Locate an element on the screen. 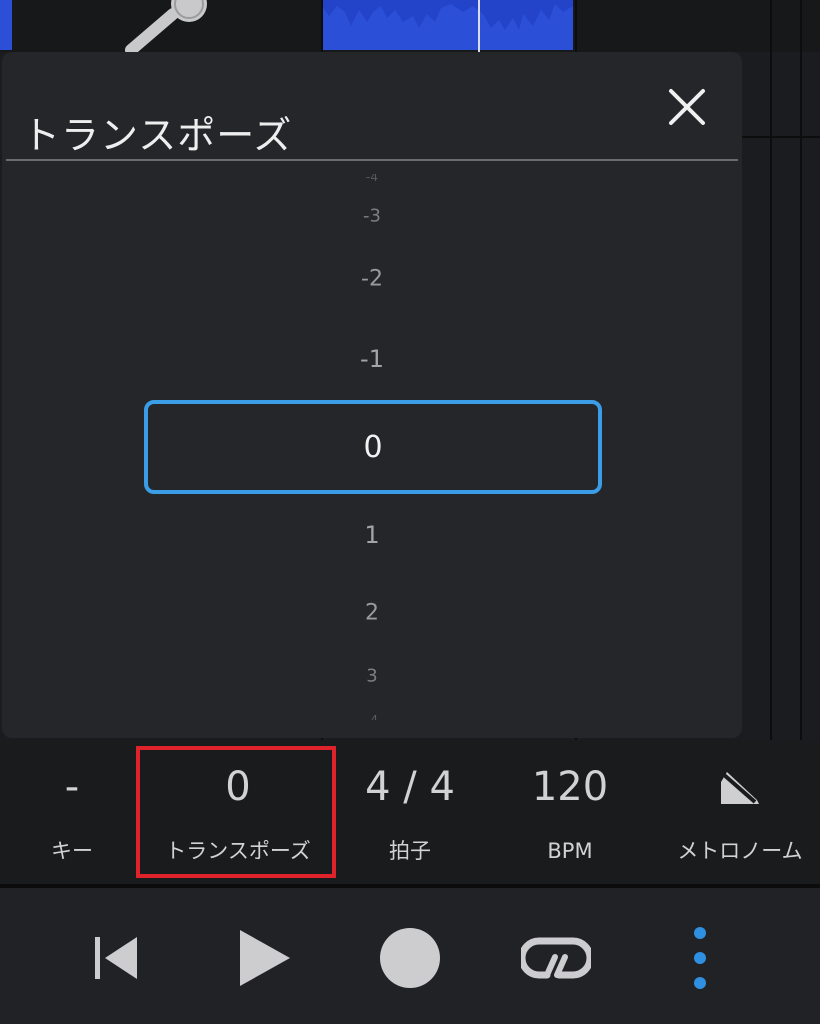 This screenshot has width=820, height=1024. play-icon is located at coordinates (265, 958).